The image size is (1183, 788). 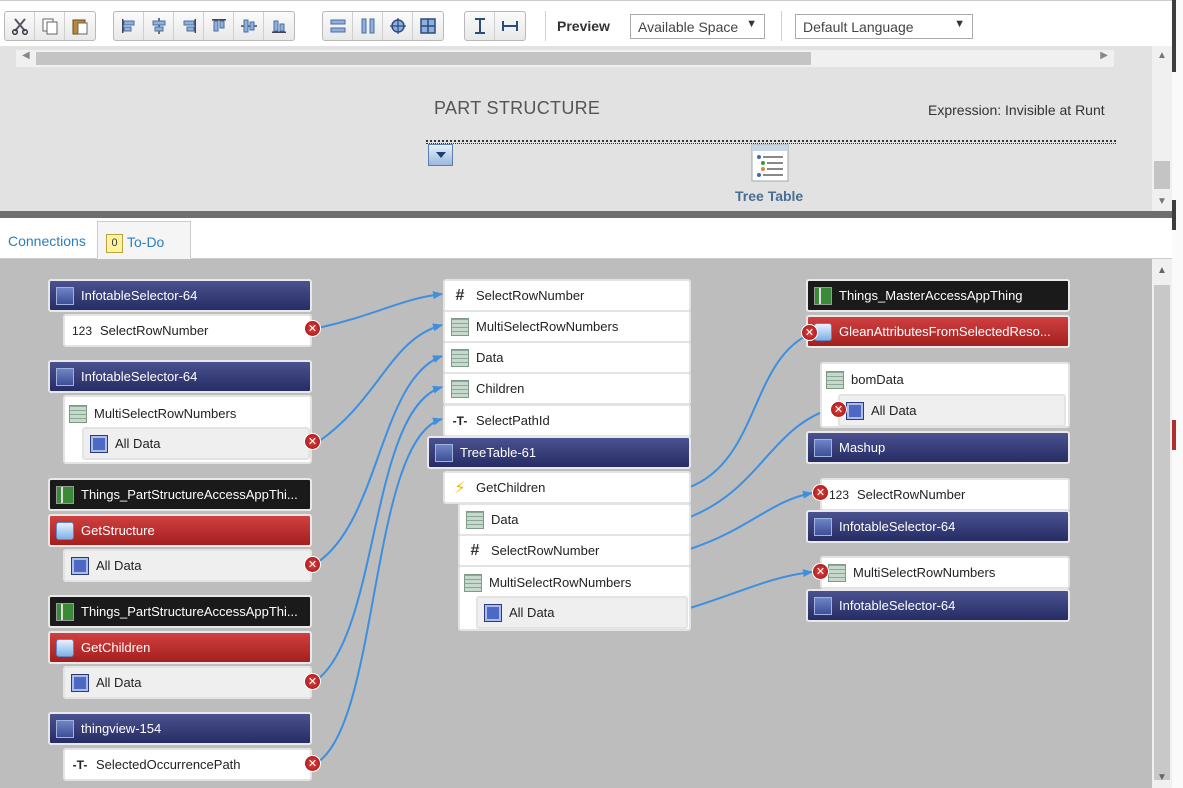 What do you see at coordinates (219, 26) in the screenshot?
I see `align-top-icon` at bounding box center [219, 26].